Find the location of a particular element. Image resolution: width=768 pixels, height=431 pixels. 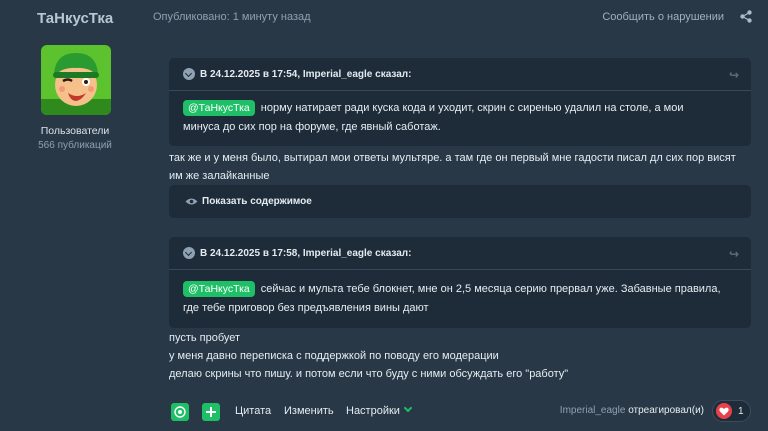

spoiler-label: Показать содержимое is located at coordinates (257, 201).